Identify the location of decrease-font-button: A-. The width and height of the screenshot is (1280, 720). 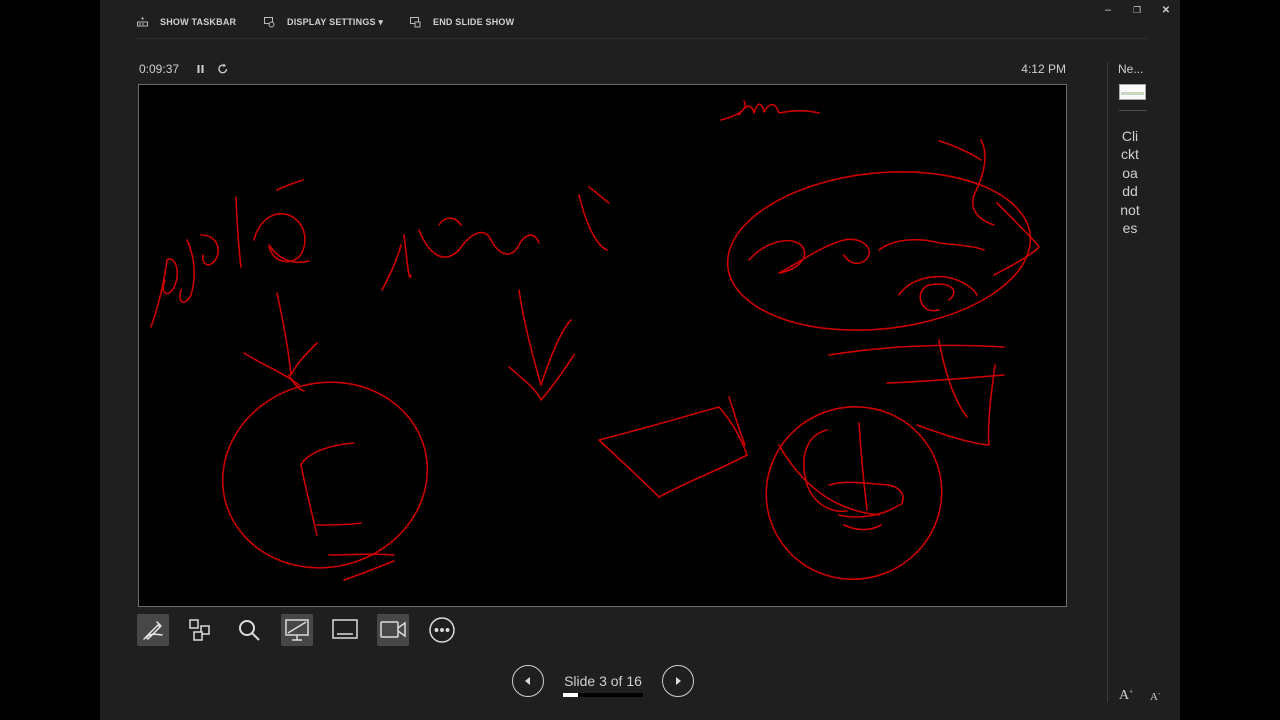
(1155, 696).